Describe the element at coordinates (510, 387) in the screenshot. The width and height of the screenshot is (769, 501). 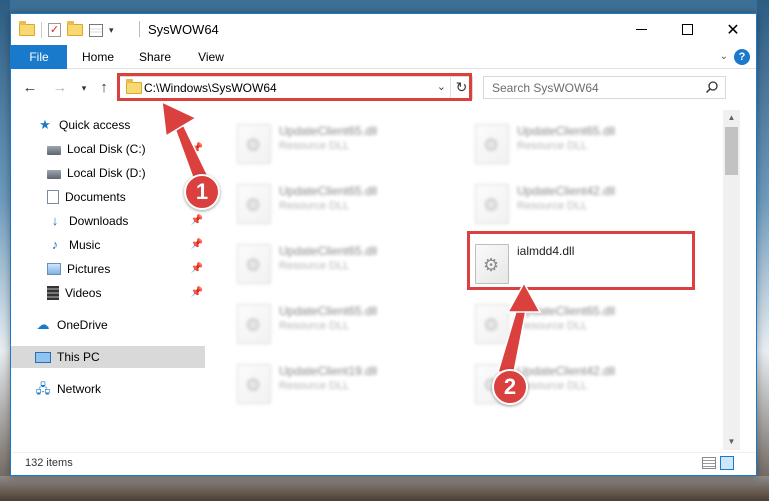
I see `step-2-callout: 2` at that location.